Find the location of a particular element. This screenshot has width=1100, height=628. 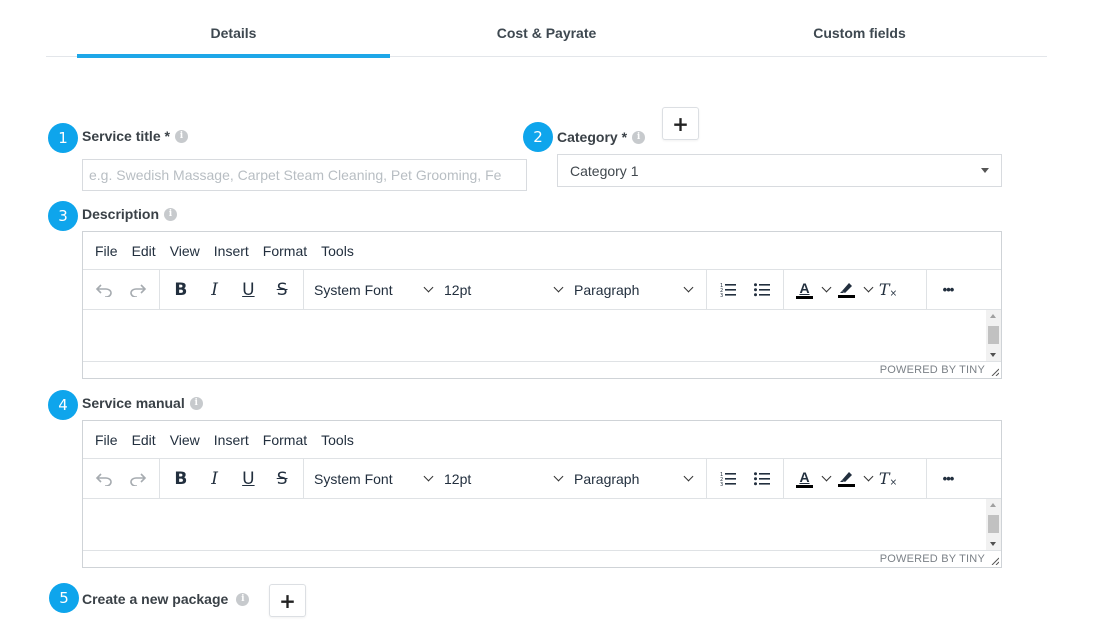

tab-bar: Details Cost & Payrate Custom fields is located at coordinates (546, 34).